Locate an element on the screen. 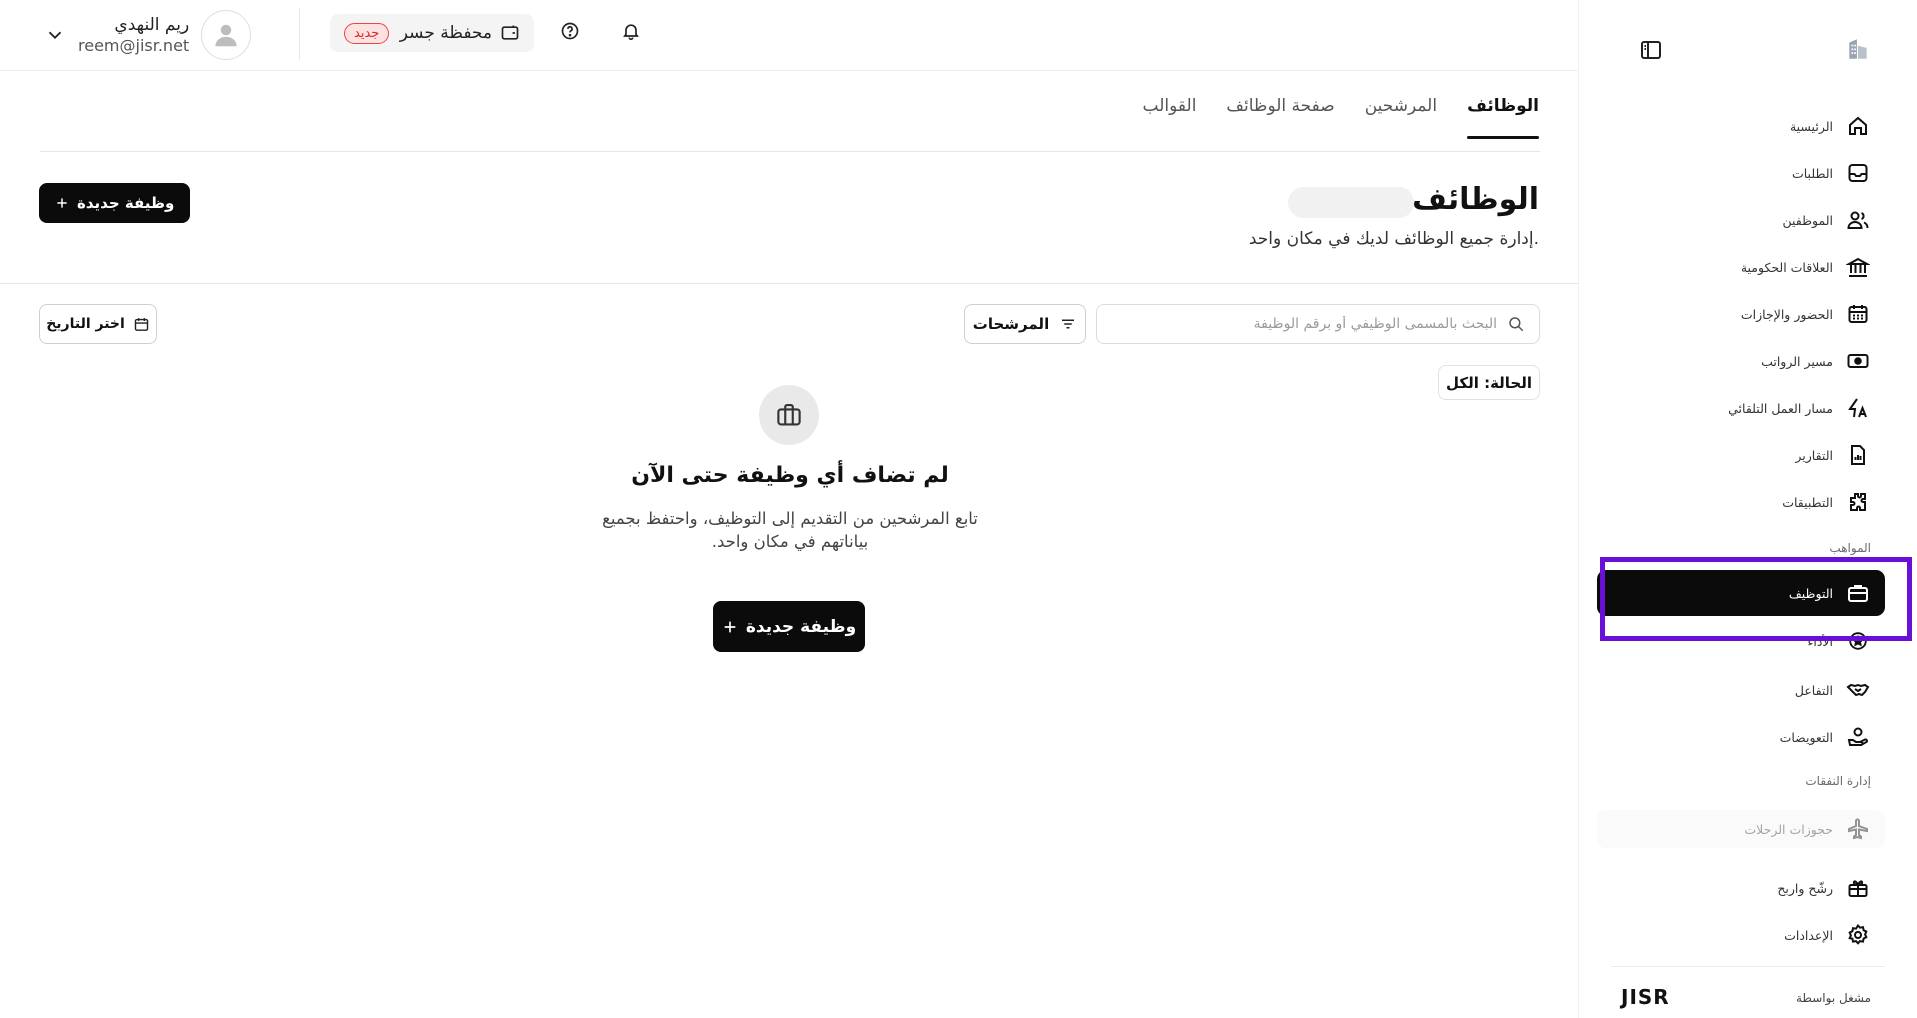 The width and height of the screenshot is (1917, 1018). jisr-wallet-button: محفظة جسر جديد is located at coordinates (432, 33).